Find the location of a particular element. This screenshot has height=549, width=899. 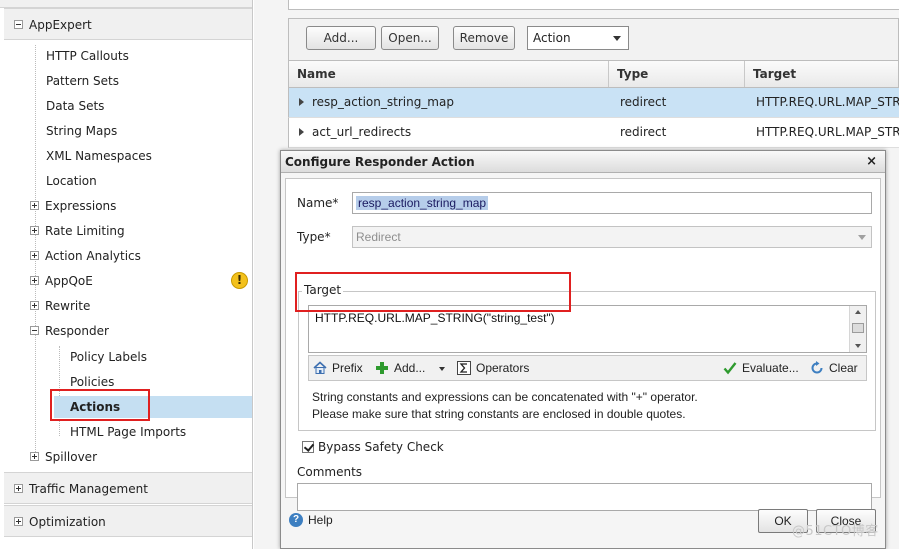

nav-item-policy-labels: Policy Labels is located at coordinates (108, 357).